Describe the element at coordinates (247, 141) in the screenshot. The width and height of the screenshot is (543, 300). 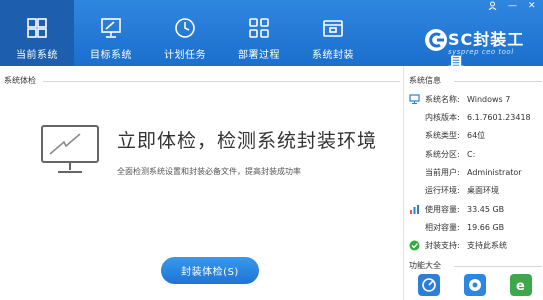
I see `page-title: 立即体检，检测系统封装环境` at that location.